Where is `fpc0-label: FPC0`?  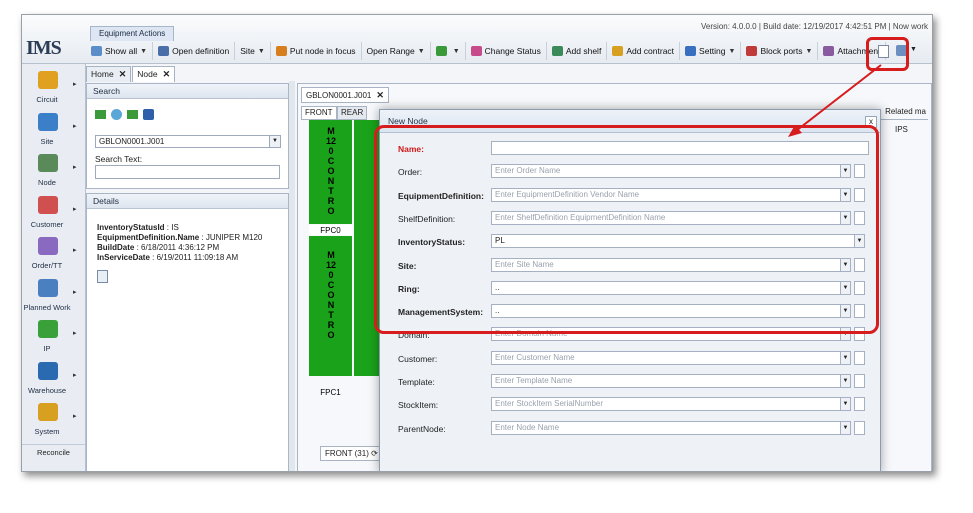 fpc0-label: FPC0 is located at coordinates (330, 230).